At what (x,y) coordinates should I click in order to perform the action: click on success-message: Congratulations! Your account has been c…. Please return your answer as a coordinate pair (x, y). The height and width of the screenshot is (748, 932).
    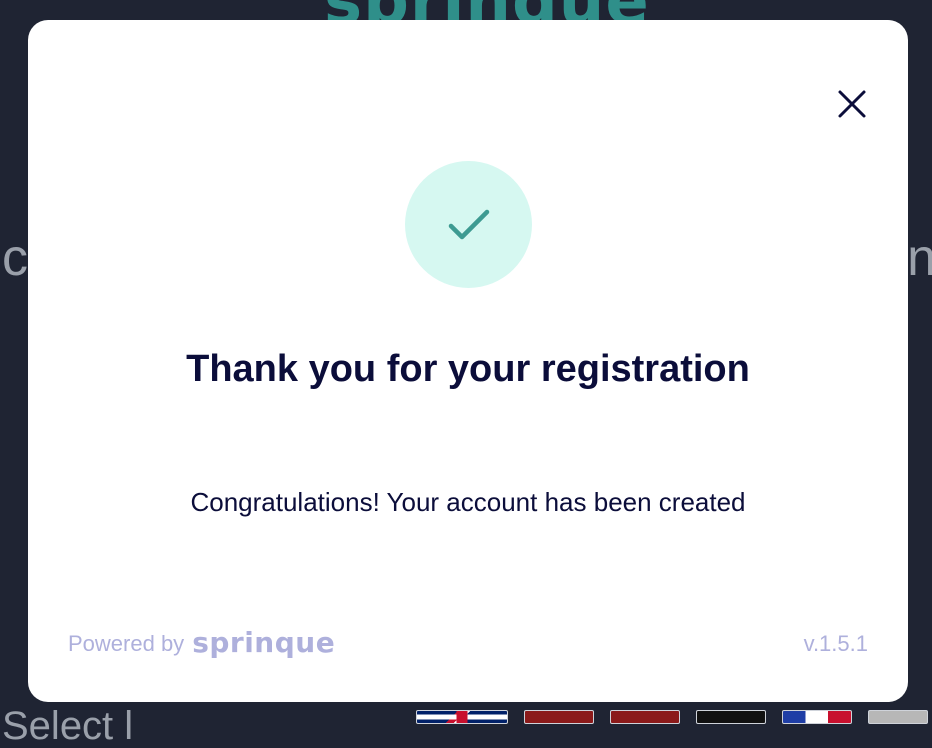
    Looking at the image, I should click on (468, 502).